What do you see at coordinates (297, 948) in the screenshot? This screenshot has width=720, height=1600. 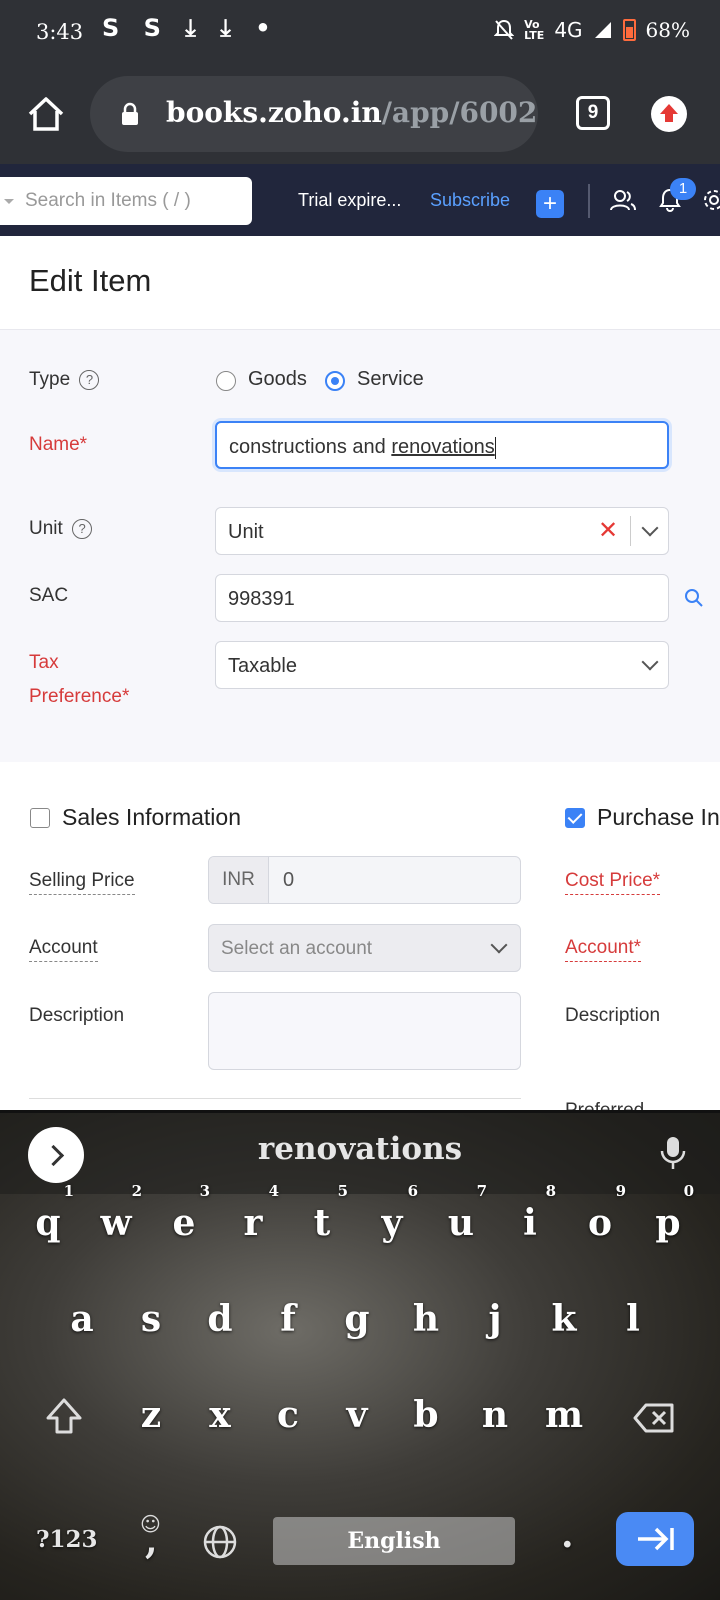 I see `sales-account-placeholder: Select an account` at bounding box center [297, 948].